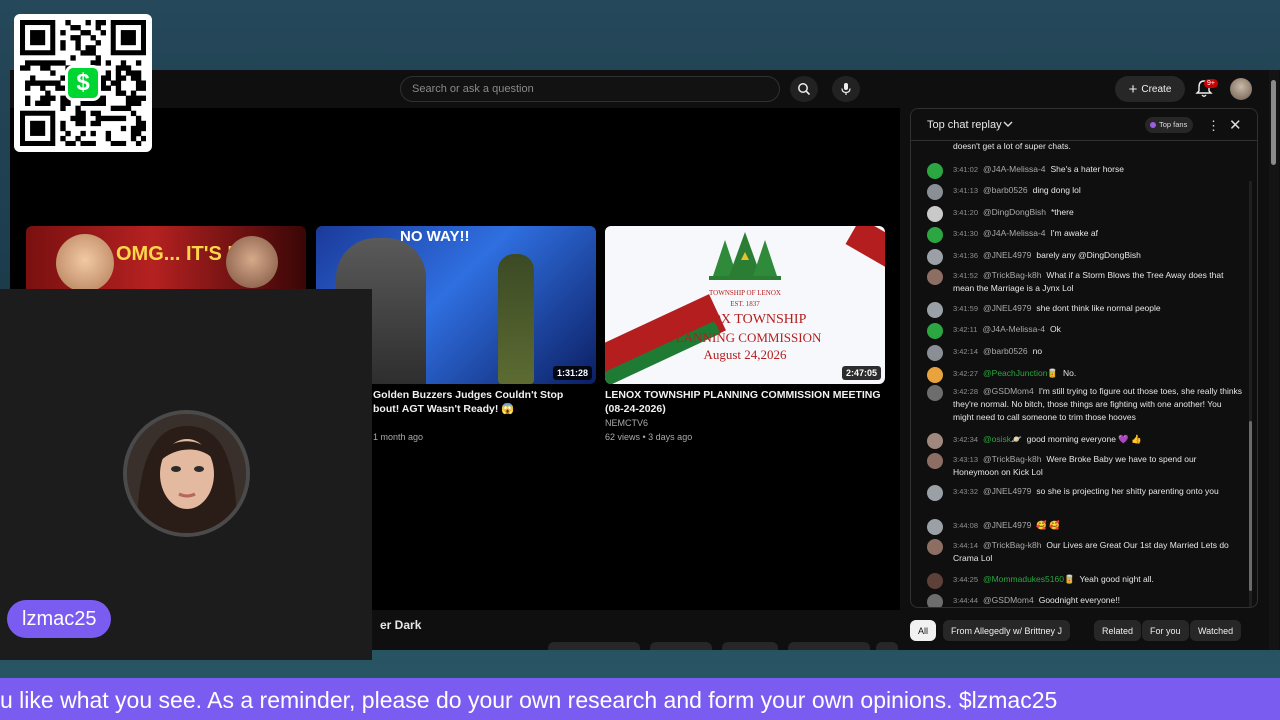  I want to click on video-meta: 1 month ago, so click(398, 437).